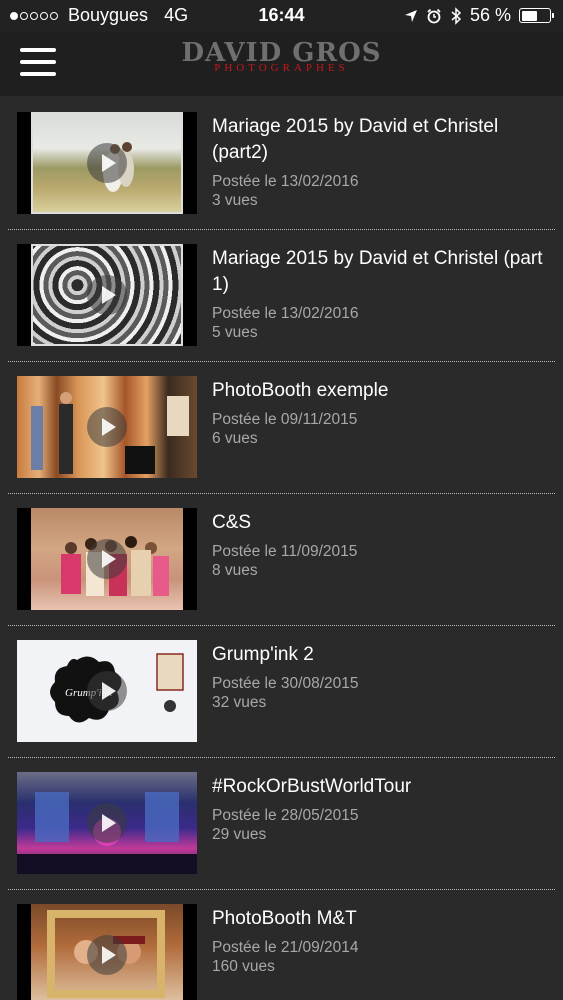  Describe the element at coordinates (285, 947) in the screenshot. I see `video-date: Postée le 21/09/2014` at that location.